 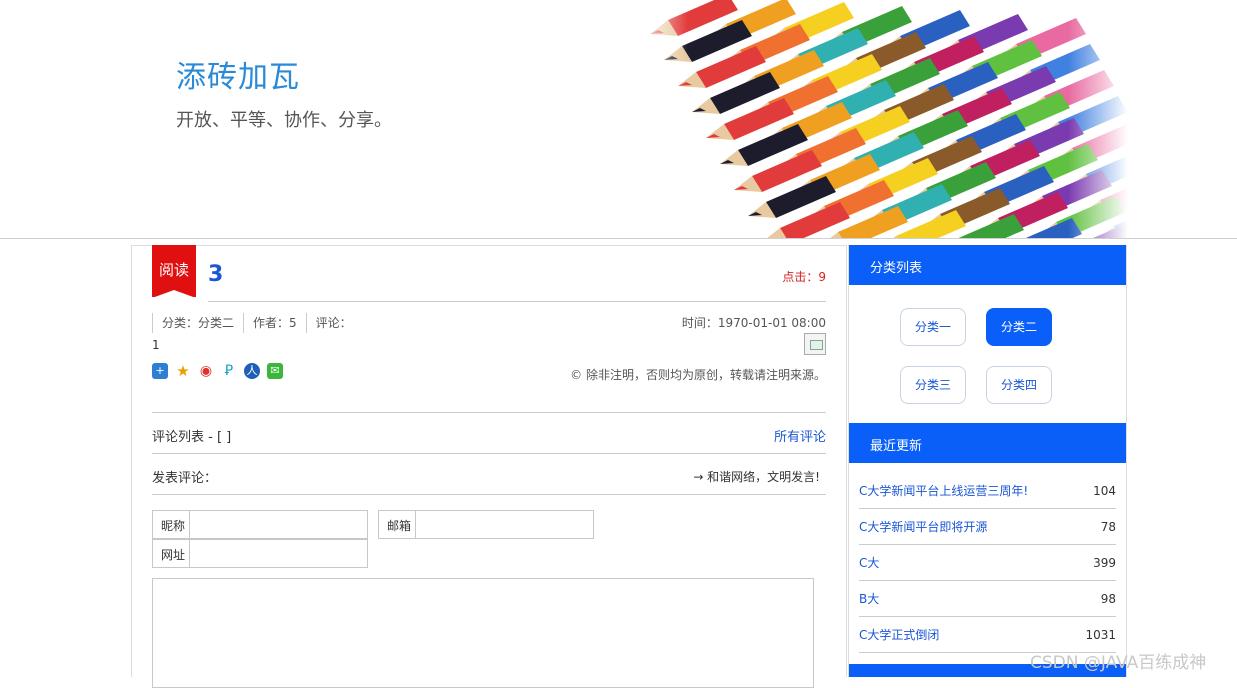 What do you see at coordinates (504, 524) in the screenshot?
I see `email-input` at bounding box center [504, 524].